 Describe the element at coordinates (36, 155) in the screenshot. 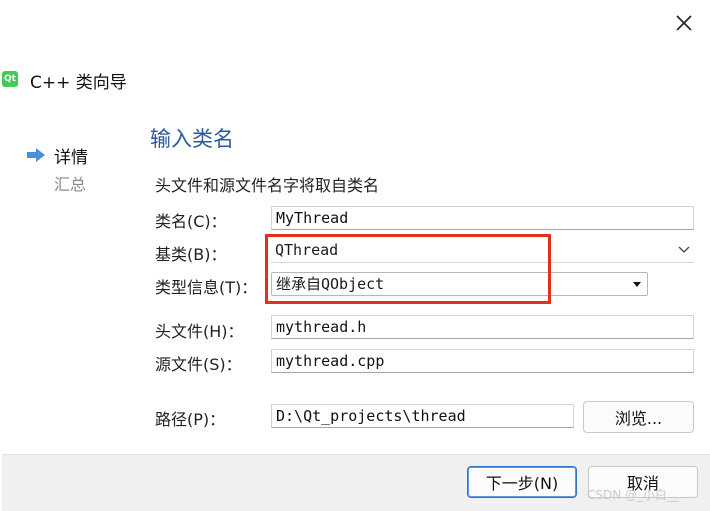

I see `current-step-arrow-icon` at that location.